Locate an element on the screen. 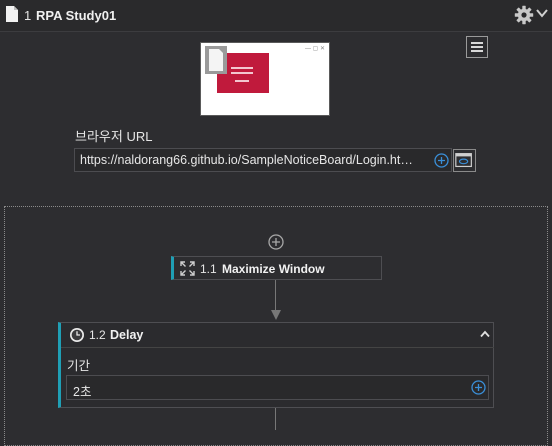 Image resolution: width=552 pixels, height=446 pixels. workflow-number: 1 is located at coordinates (28, 15).